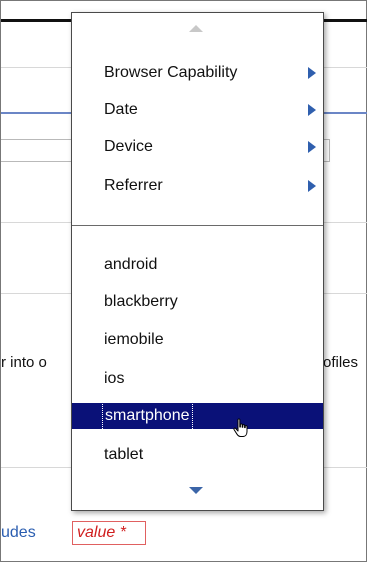  What do you see at coordinates (134, 339) in the screenshot?
I see `menu-item-label: iemobile` at bounding box center [134, 339].